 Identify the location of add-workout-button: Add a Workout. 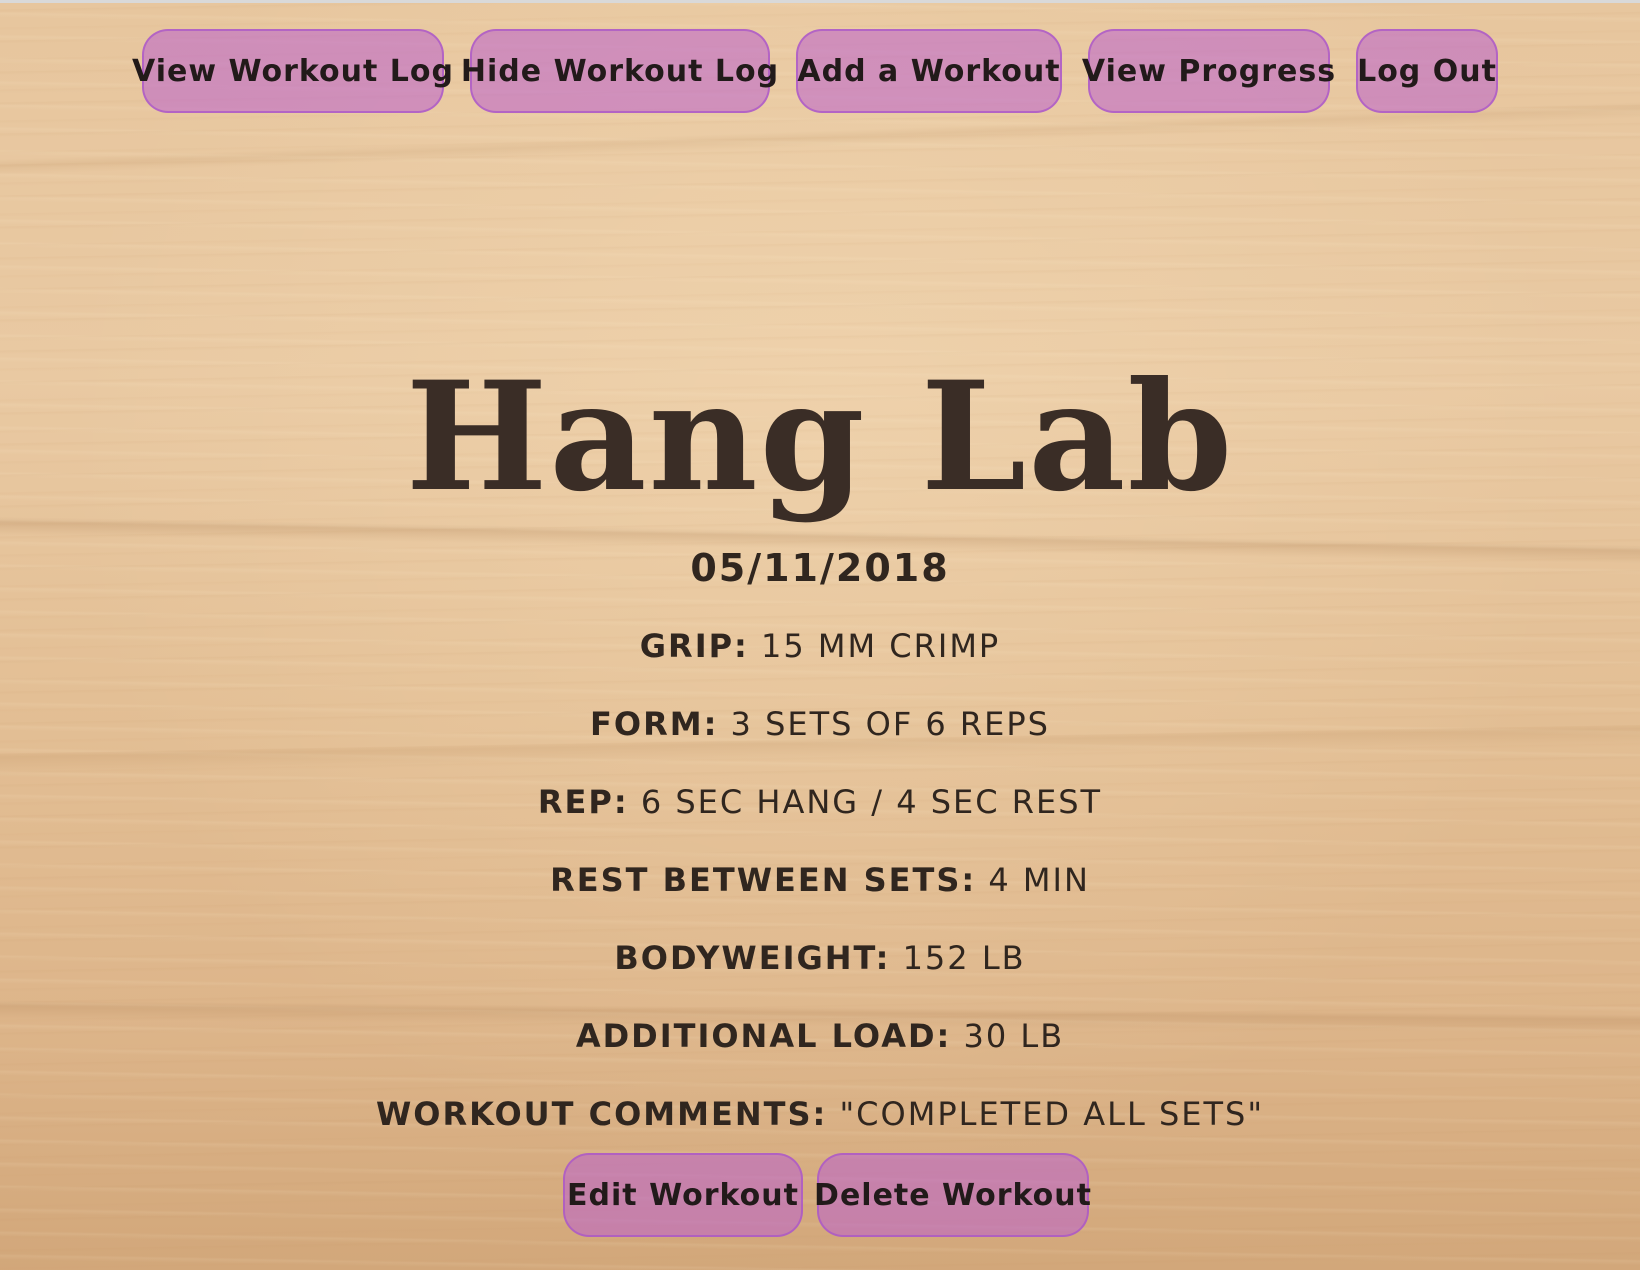
(929, 71).